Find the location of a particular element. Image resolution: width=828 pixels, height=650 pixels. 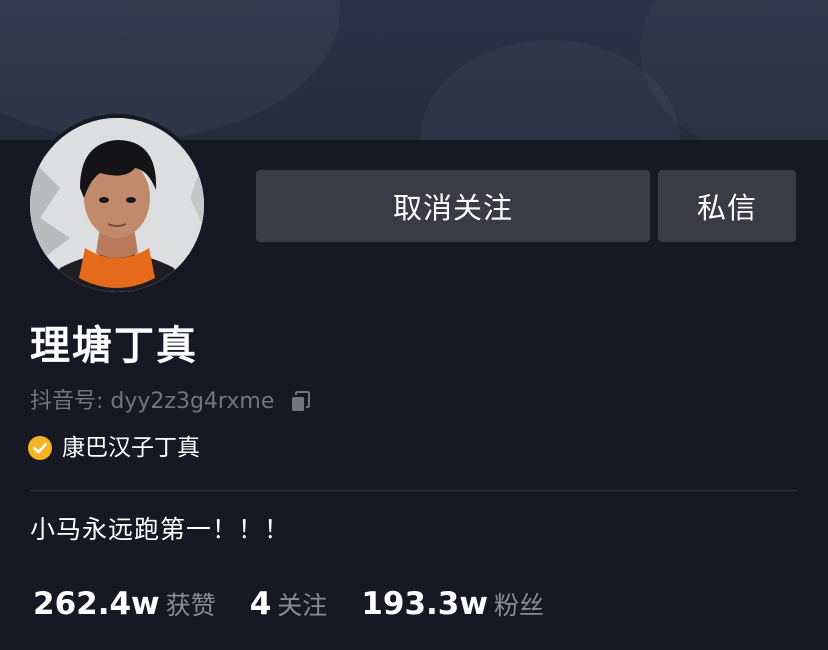

douyin-id-text: 抖音号: dyy2z3g4rxme is located at coordinates (152, 401).